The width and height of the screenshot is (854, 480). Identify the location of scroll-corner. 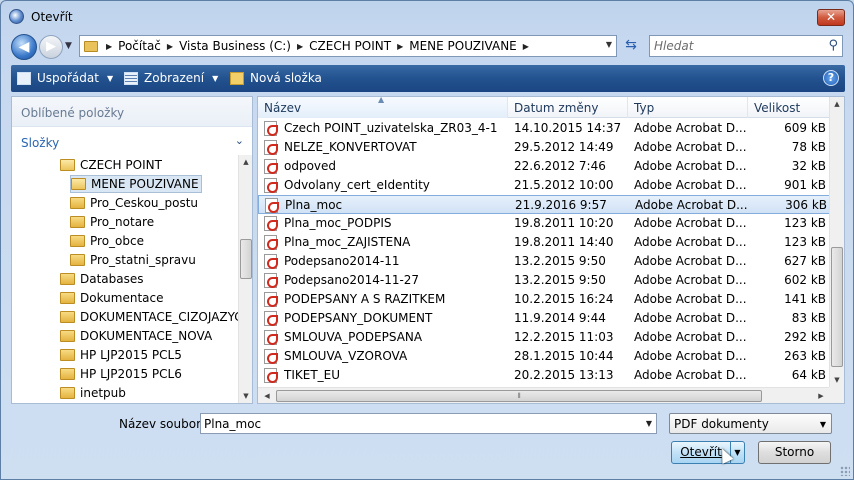
(836, 395).